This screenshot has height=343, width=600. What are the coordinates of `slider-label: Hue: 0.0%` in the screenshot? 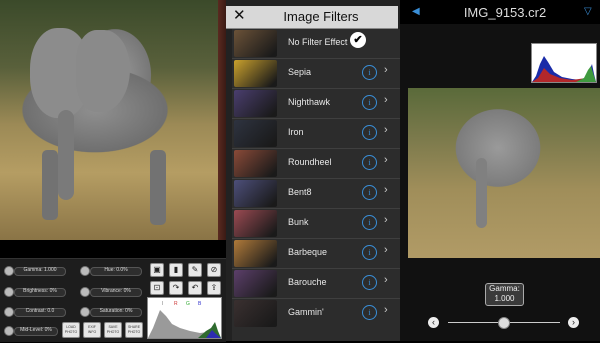 It's located at (116, 270).